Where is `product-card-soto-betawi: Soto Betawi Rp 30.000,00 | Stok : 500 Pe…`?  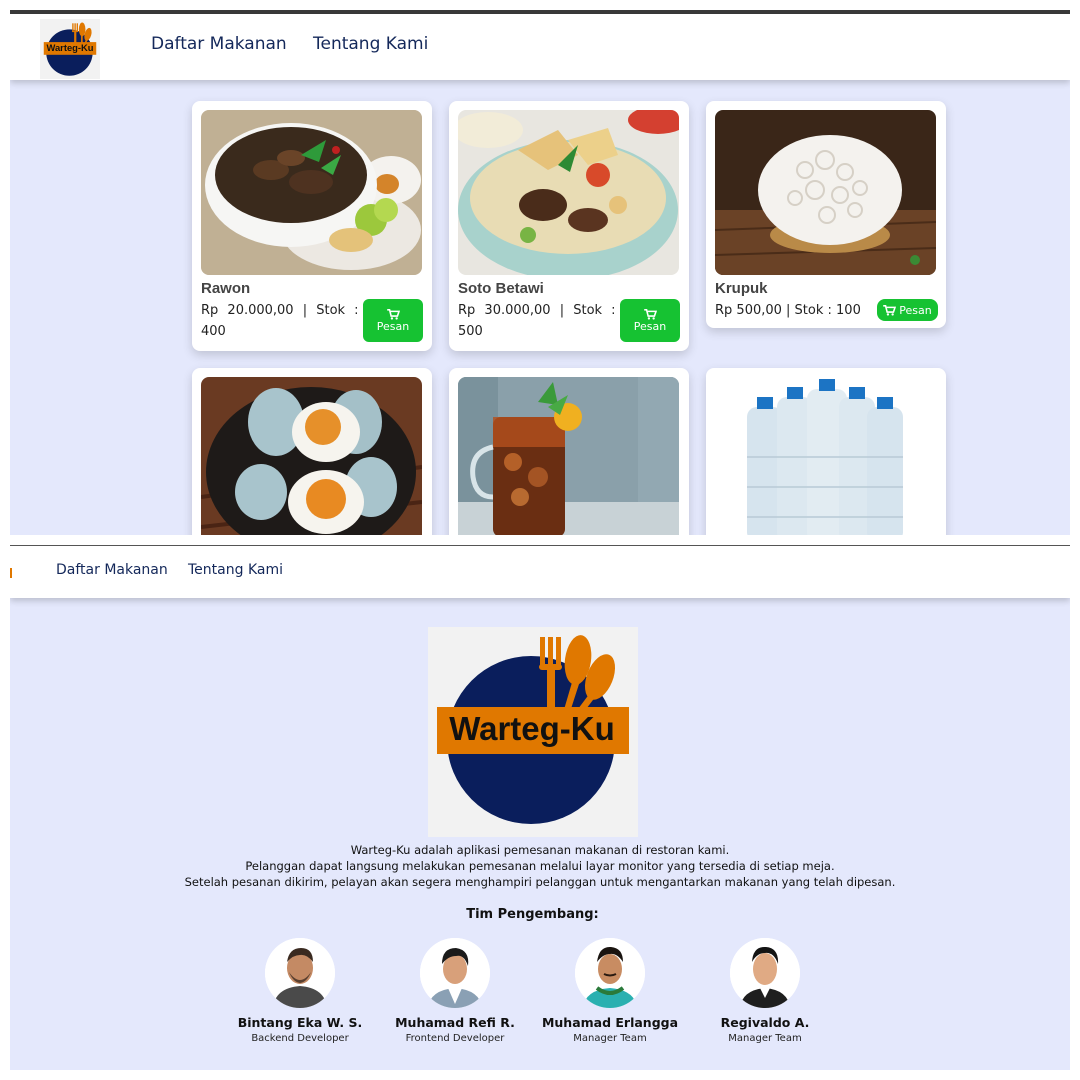 product-card-soto-betawi: Soto Betawi Rp 30.000,00 | Stok : 500 Pe… is located at coordinates (569, 226).